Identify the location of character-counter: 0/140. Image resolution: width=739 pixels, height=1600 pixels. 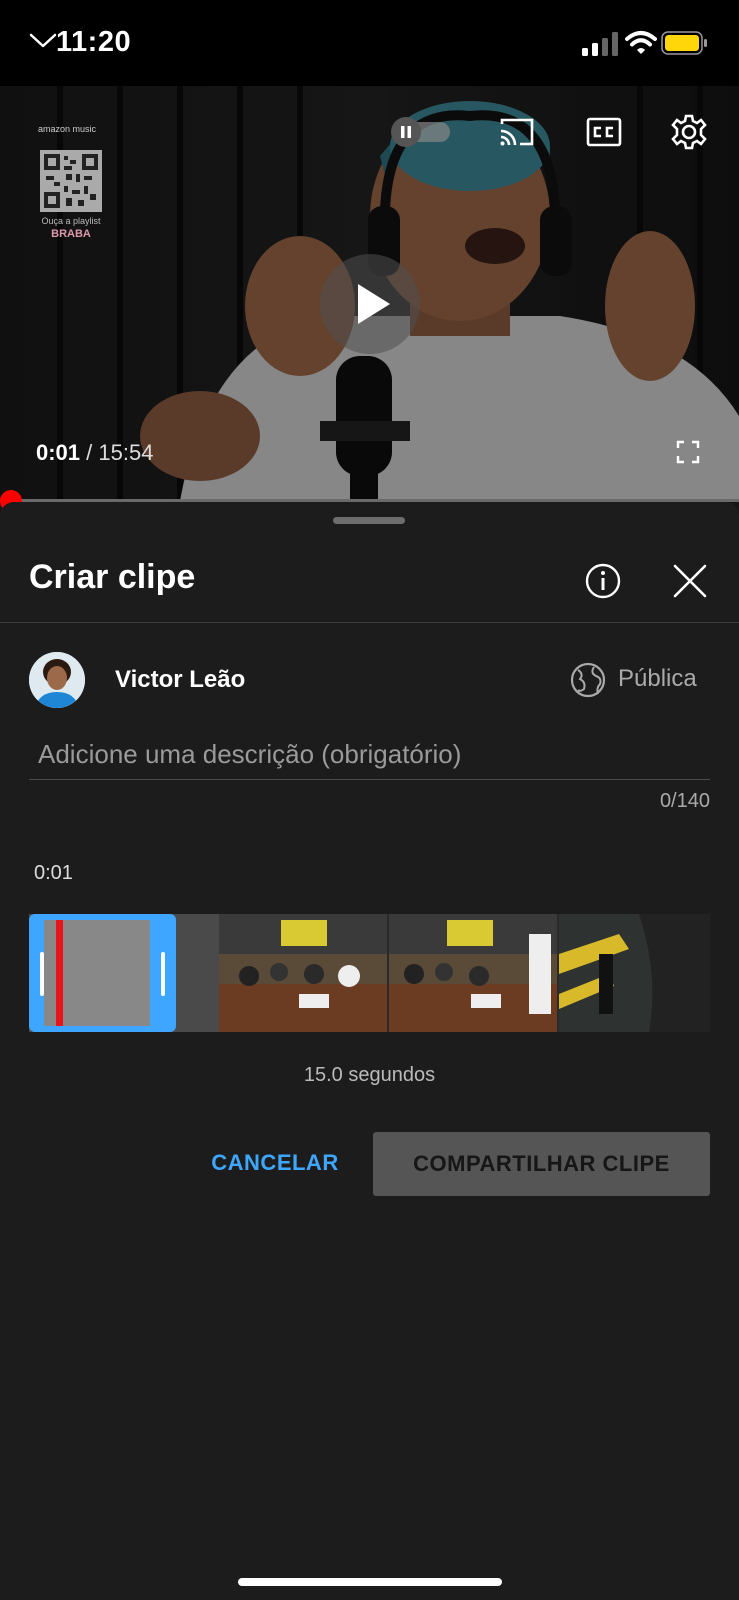
(684, 801).